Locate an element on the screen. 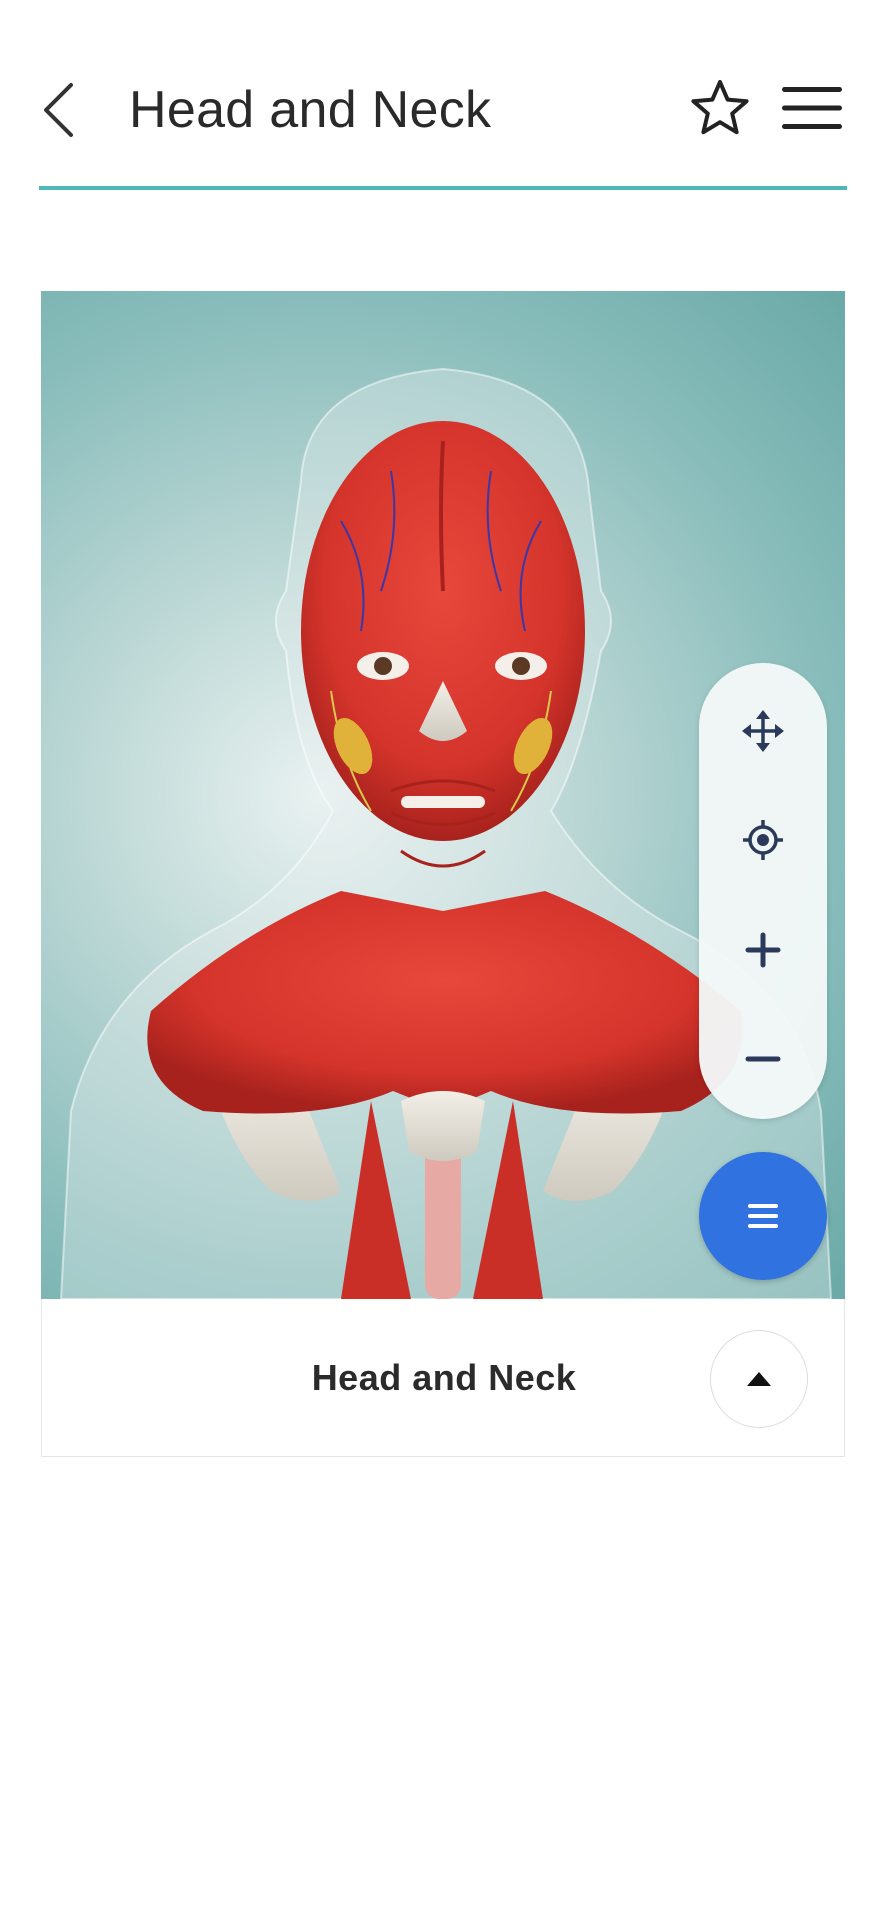 This screenshot has width=886, height=1920. main-menu-button is located at coordinates (812, 108).